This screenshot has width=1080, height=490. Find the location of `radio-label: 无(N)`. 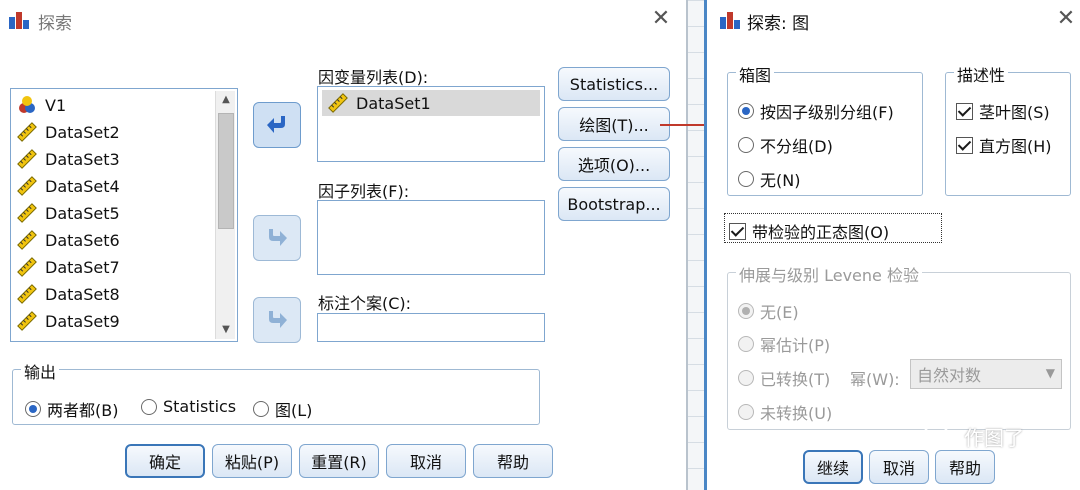

radio-label: 无(N) is located at coordinates (780, 180).